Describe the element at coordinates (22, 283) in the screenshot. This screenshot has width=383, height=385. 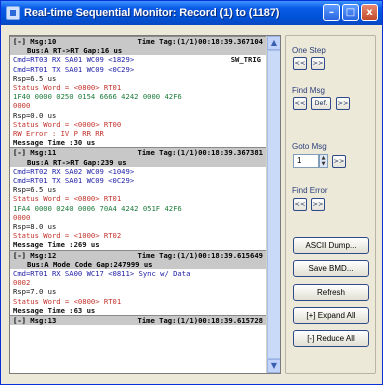
I see `message-line-text: 0002` at that location.